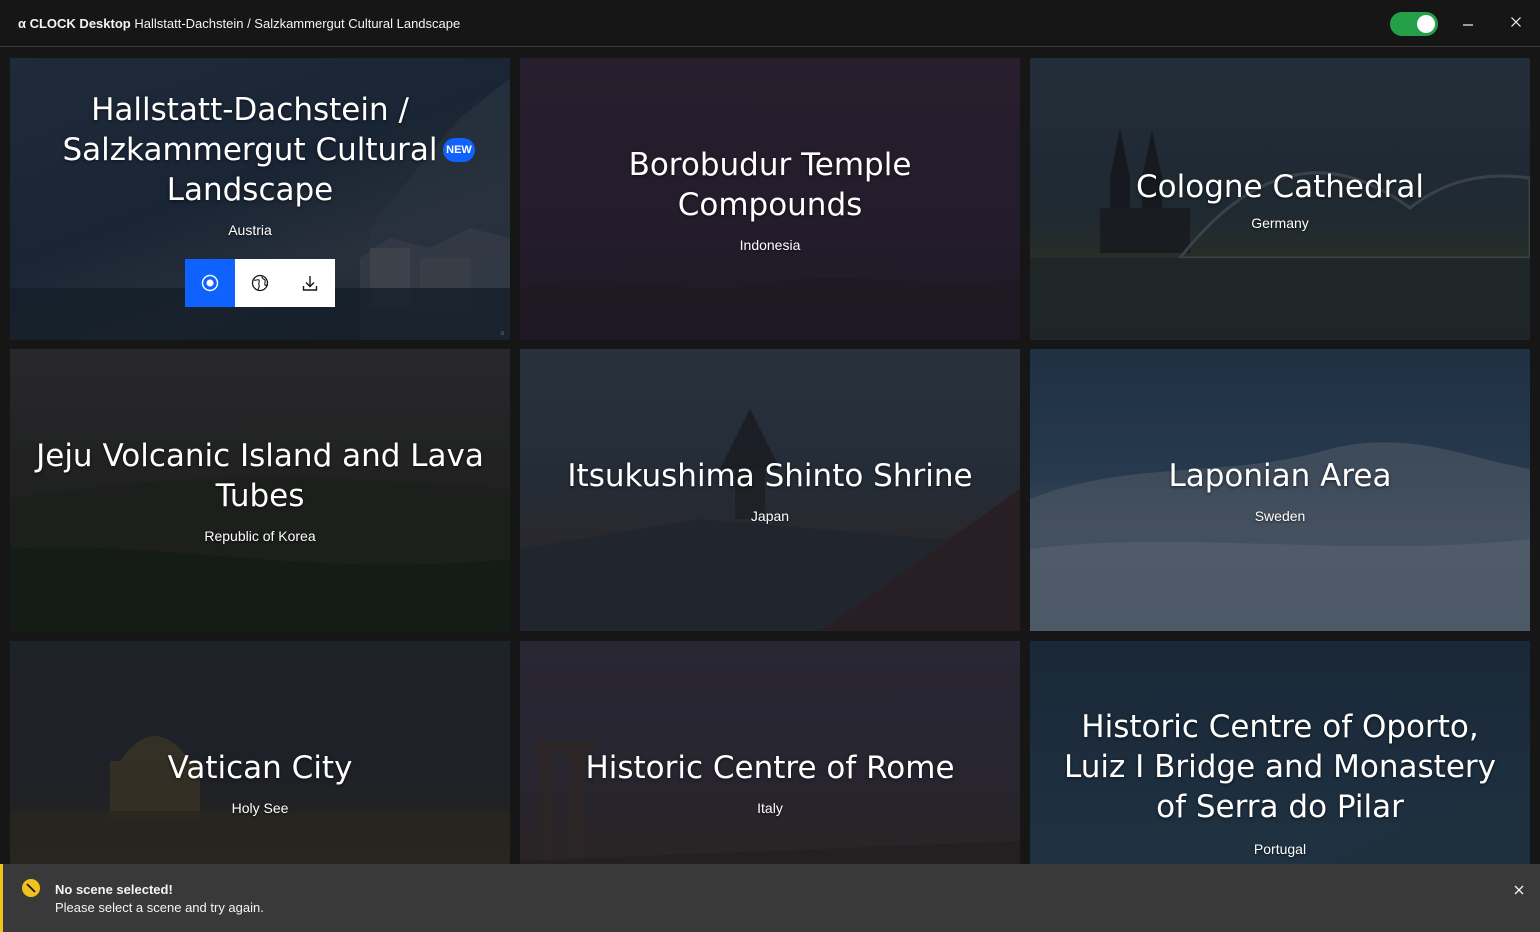 The width and height of the screenshot is (1540, 932). Describe the element at coordinates (1280, 849) in the screenshot. I see `scene-country: Portugal` at that location.